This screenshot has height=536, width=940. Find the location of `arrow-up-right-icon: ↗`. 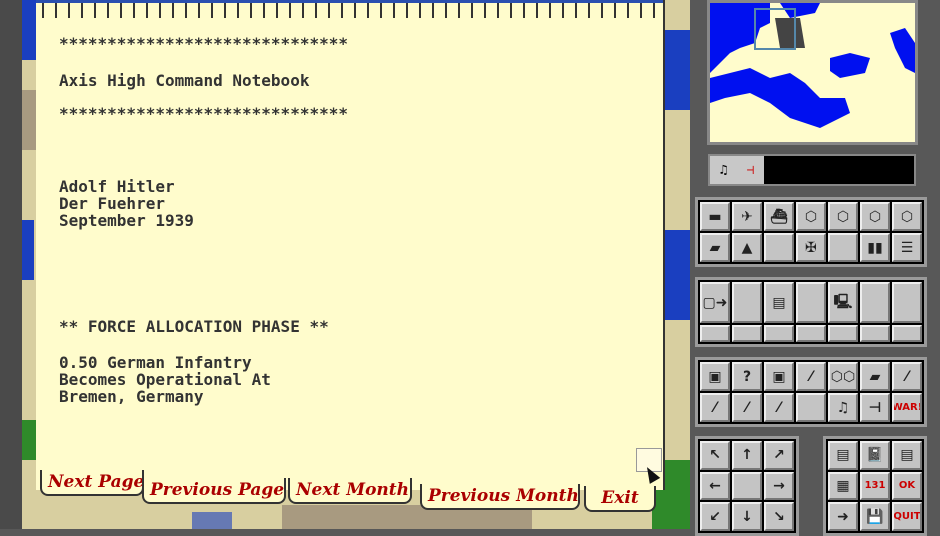

arrow-up-right-icon: ↗ is located at coordinates (779, 455).